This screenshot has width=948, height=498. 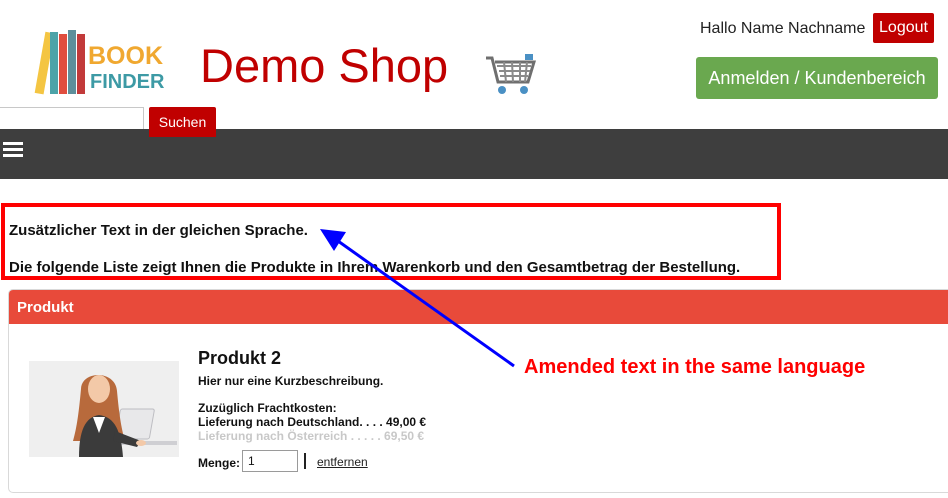 What do you see at coordinates (305, 461) in the screenshot?
I see `separator` at bounding box center [305, 461].